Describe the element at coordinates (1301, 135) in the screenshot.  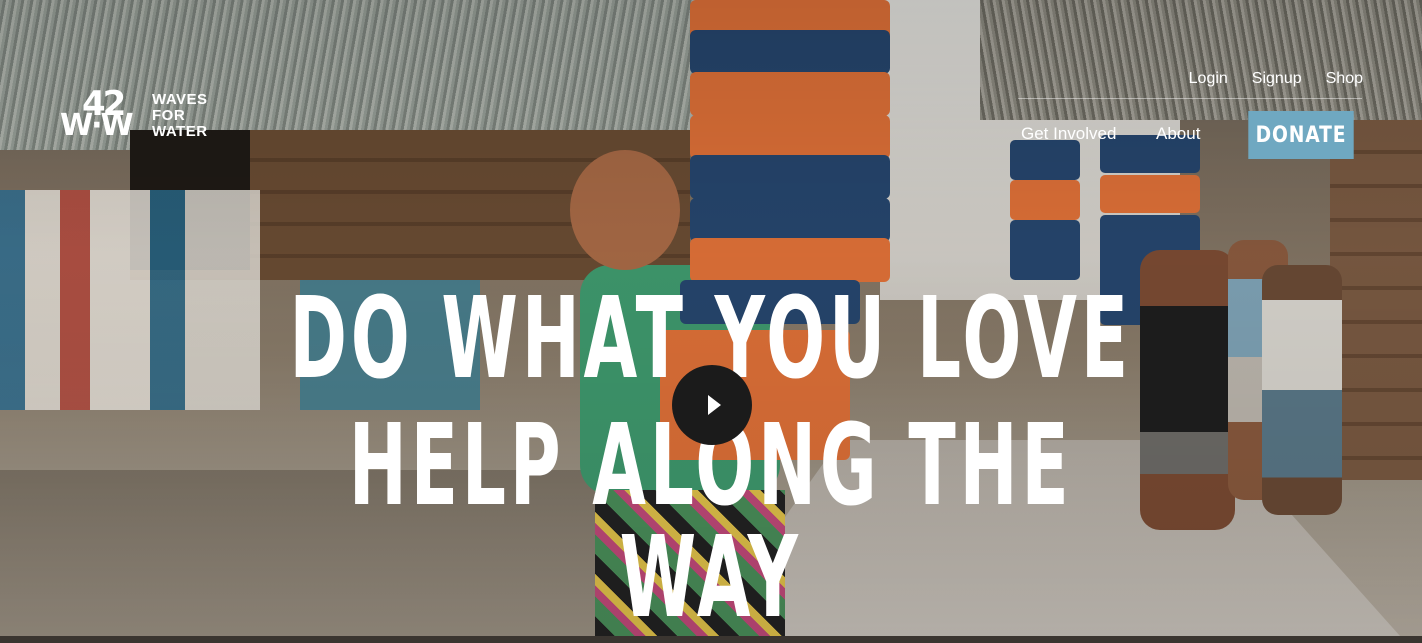
I see `donate-button: DONATE` at that location.